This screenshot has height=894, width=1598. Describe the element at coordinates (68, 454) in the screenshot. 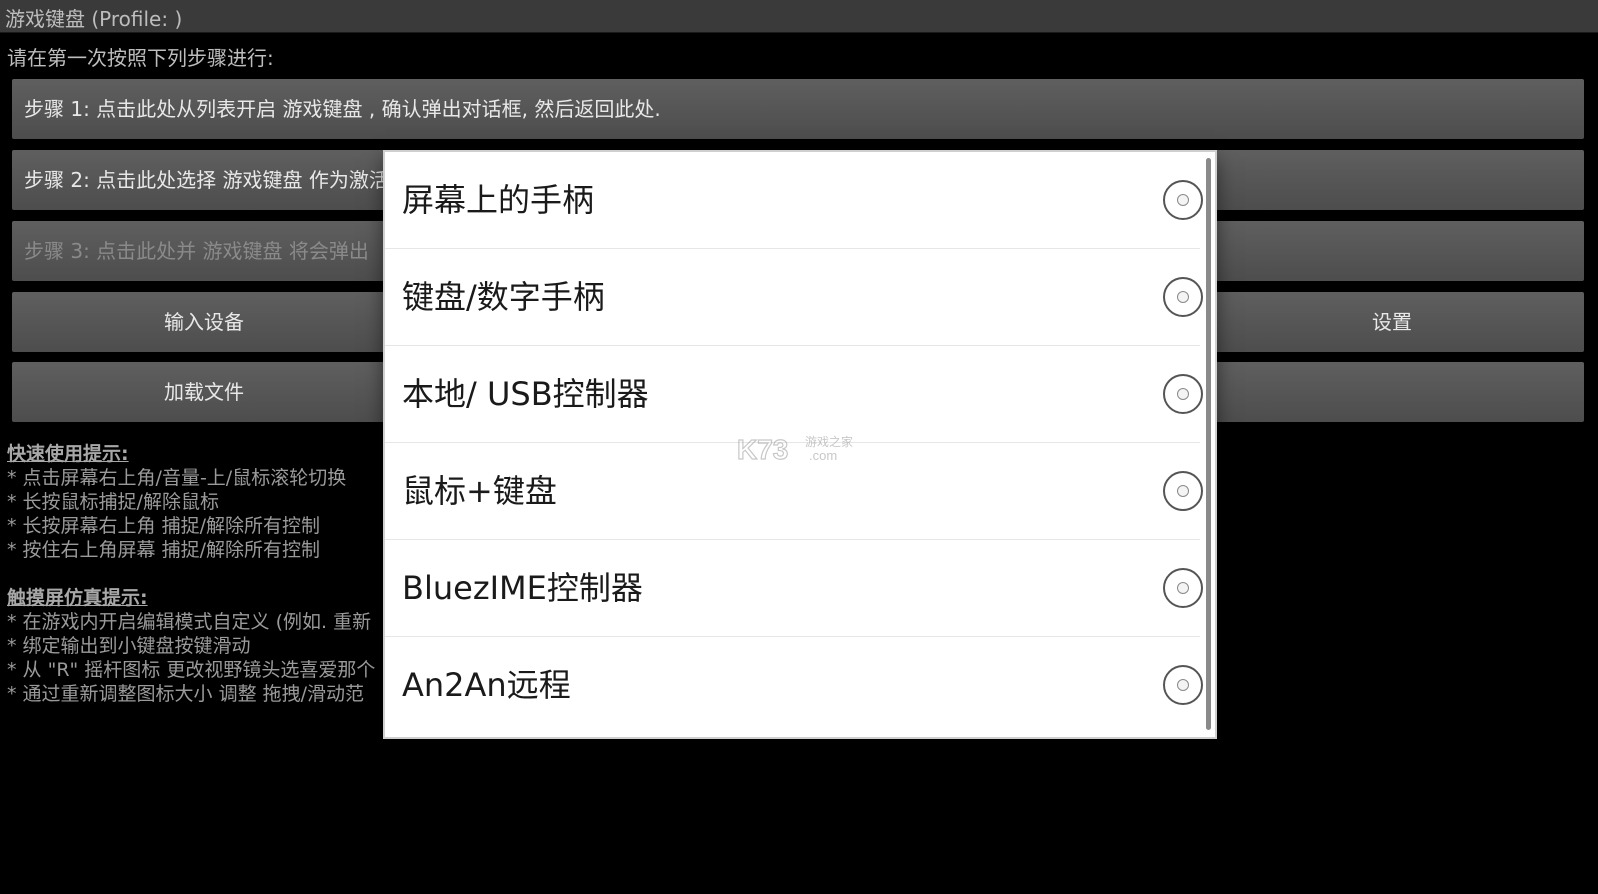

I see `quick-tips-heading: 快速使用提示:` at that location.